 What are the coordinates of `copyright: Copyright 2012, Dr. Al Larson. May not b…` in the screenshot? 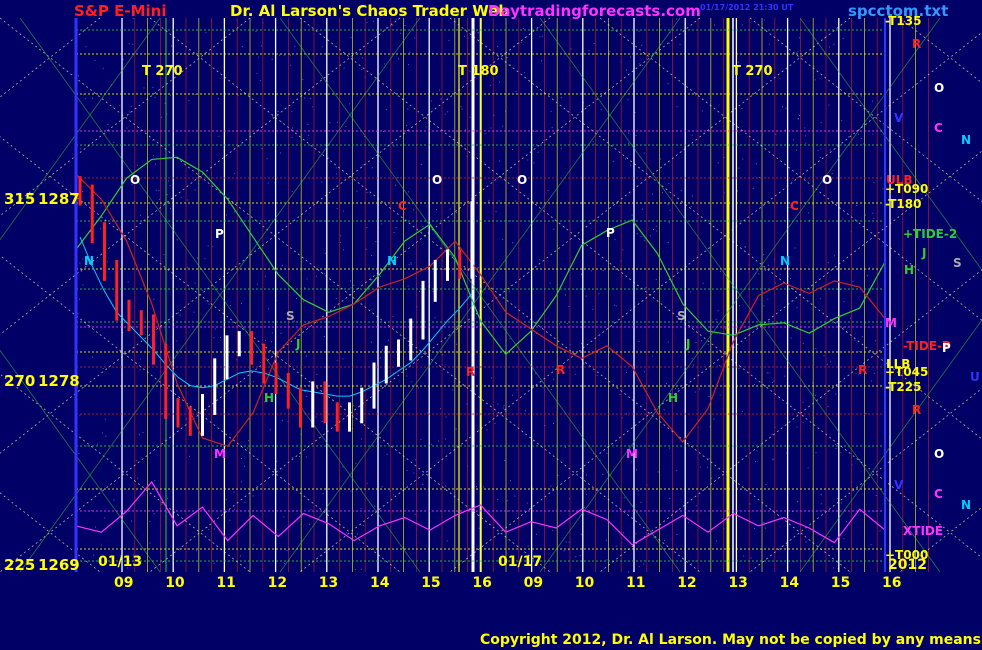 It's located at (731, 640).